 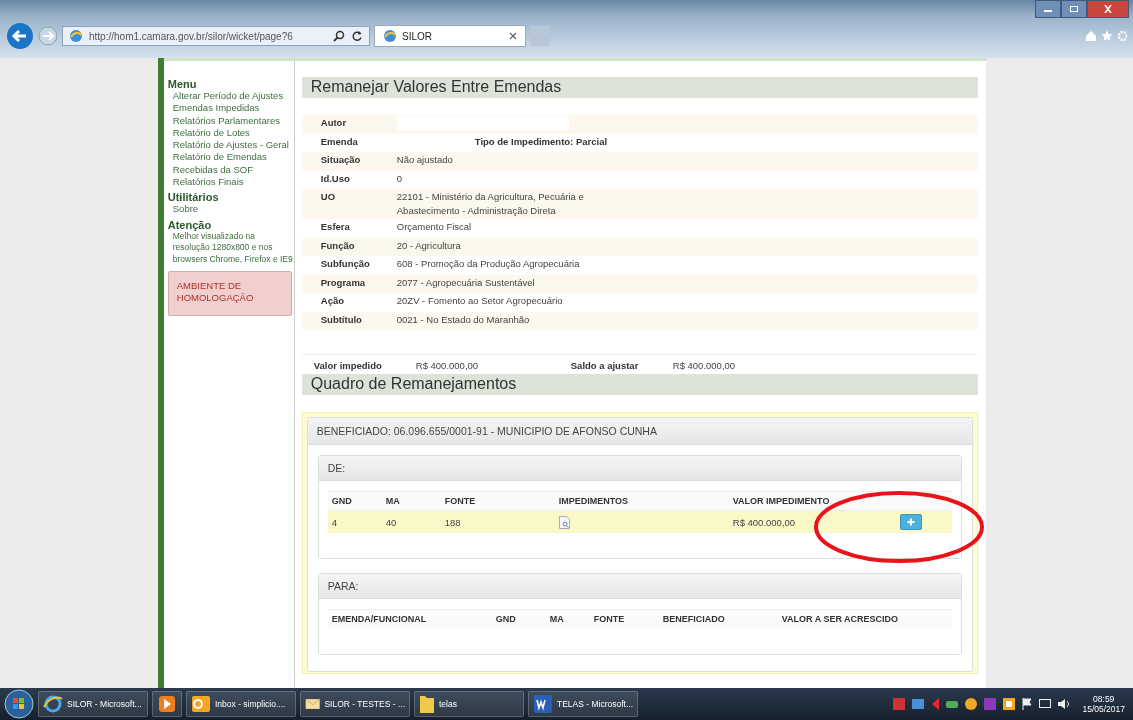 I want to click on maximize-button, so click(x=1074, y=9).